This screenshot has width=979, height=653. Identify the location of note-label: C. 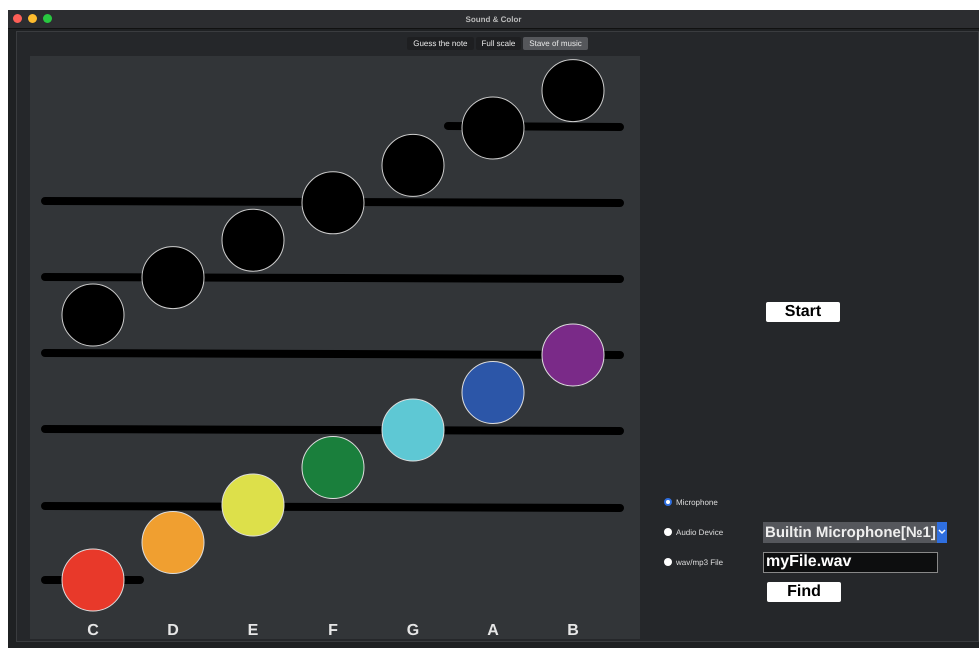
(93, 630).